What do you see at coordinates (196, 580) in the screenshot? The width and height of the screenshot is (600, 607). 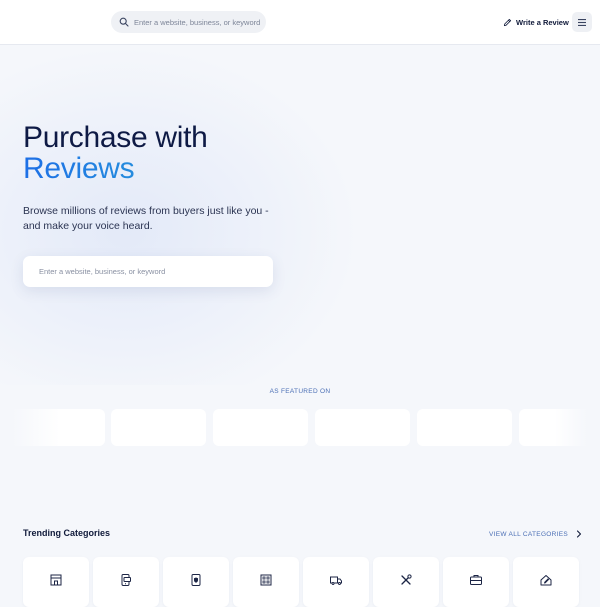 I see `shield-icon` at bounding box center [196, 580].